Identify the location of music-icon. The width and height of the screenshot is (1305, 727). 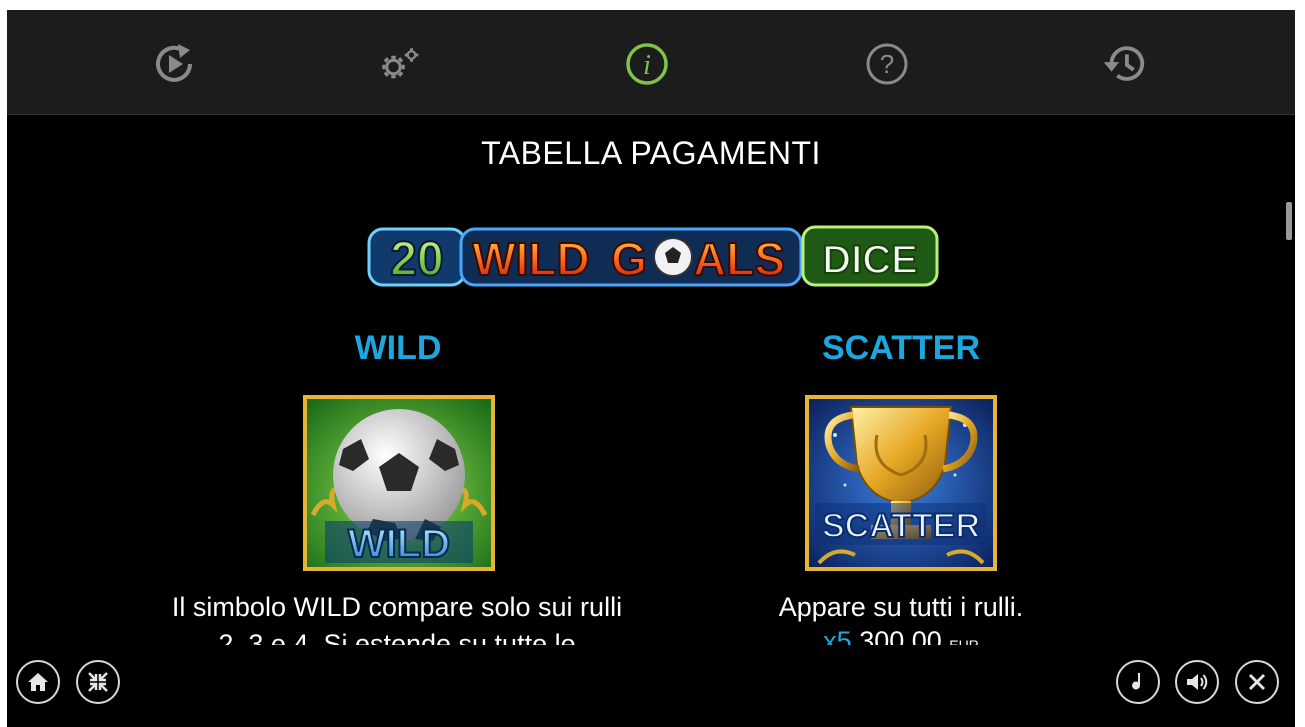
(1136, 681).